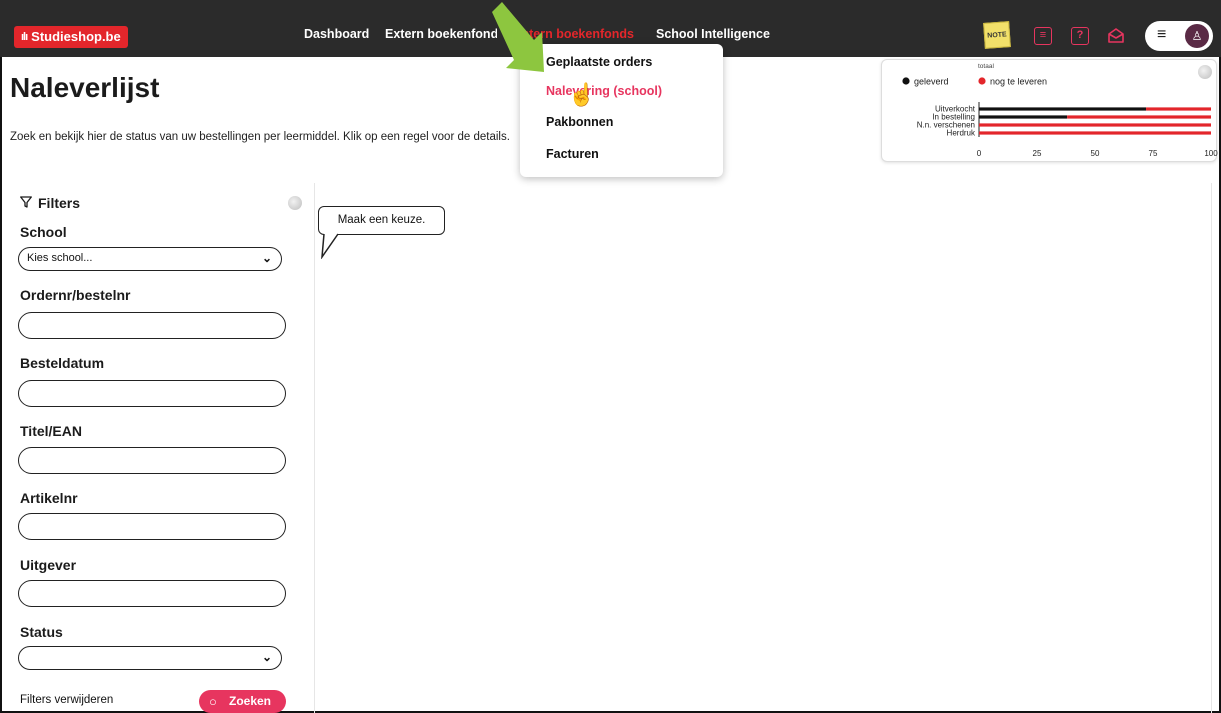 This screenshot has width=1221, height=713. Describe the element at coordinates (961, 133) in the screenshot. I see `category-label-3: Herdruk` at that location.